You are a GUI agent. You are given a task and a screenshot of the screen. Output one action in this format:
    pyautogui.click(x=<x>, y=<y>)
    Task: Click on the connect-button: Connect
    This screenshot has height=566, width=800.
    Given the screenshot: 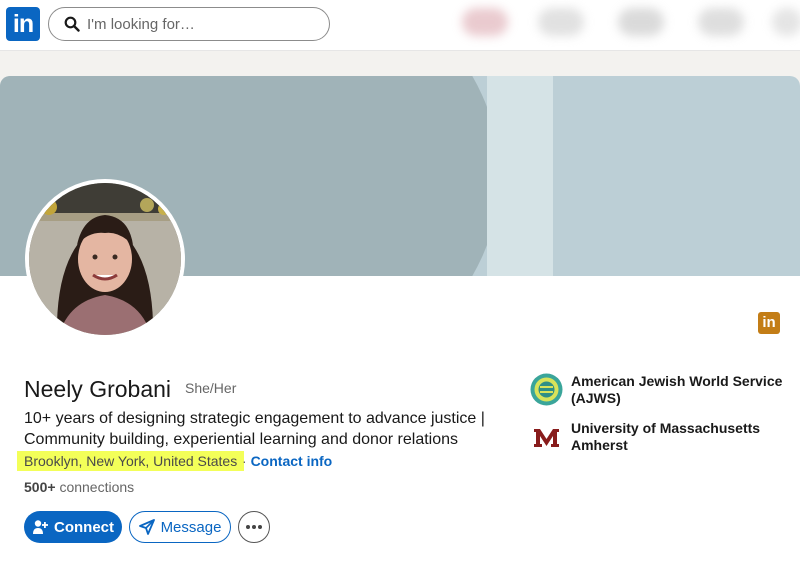 What is the action you would take?
    pyautogui.click(x=73, y=527)
    